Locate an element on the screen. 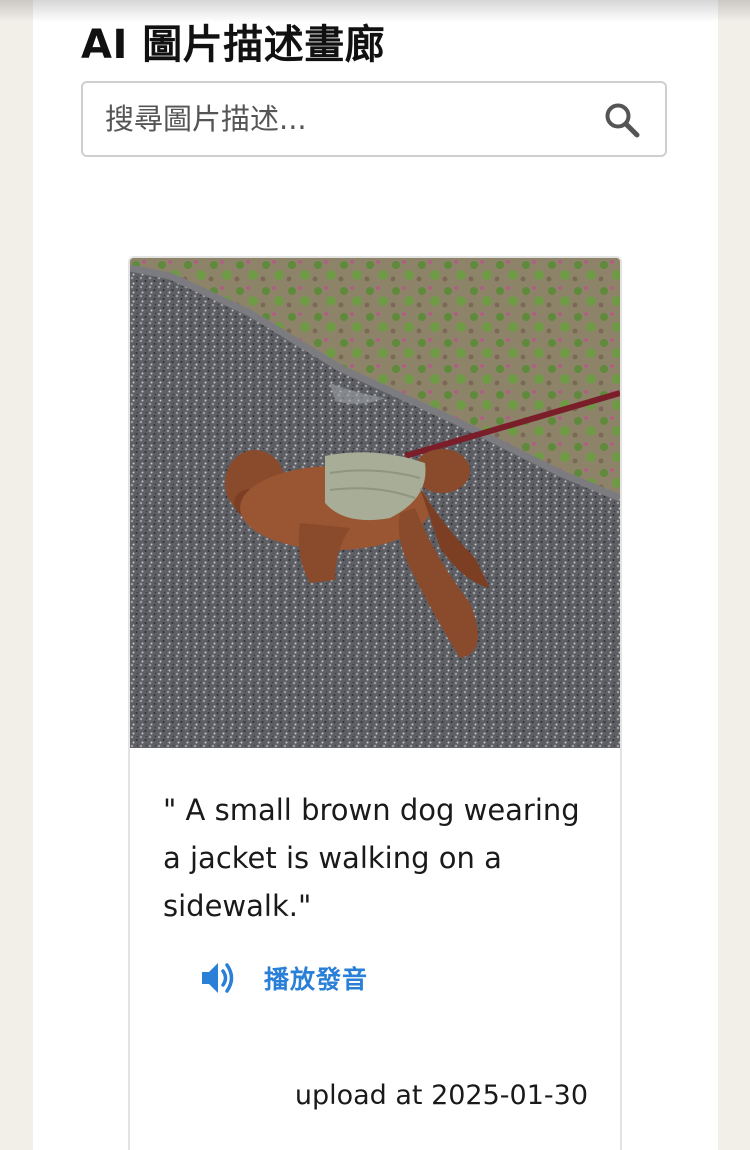 This screenshot has width=750, height=1150. upload-date: upload at 2025-01-30 is located at coordinates (441, 1095).